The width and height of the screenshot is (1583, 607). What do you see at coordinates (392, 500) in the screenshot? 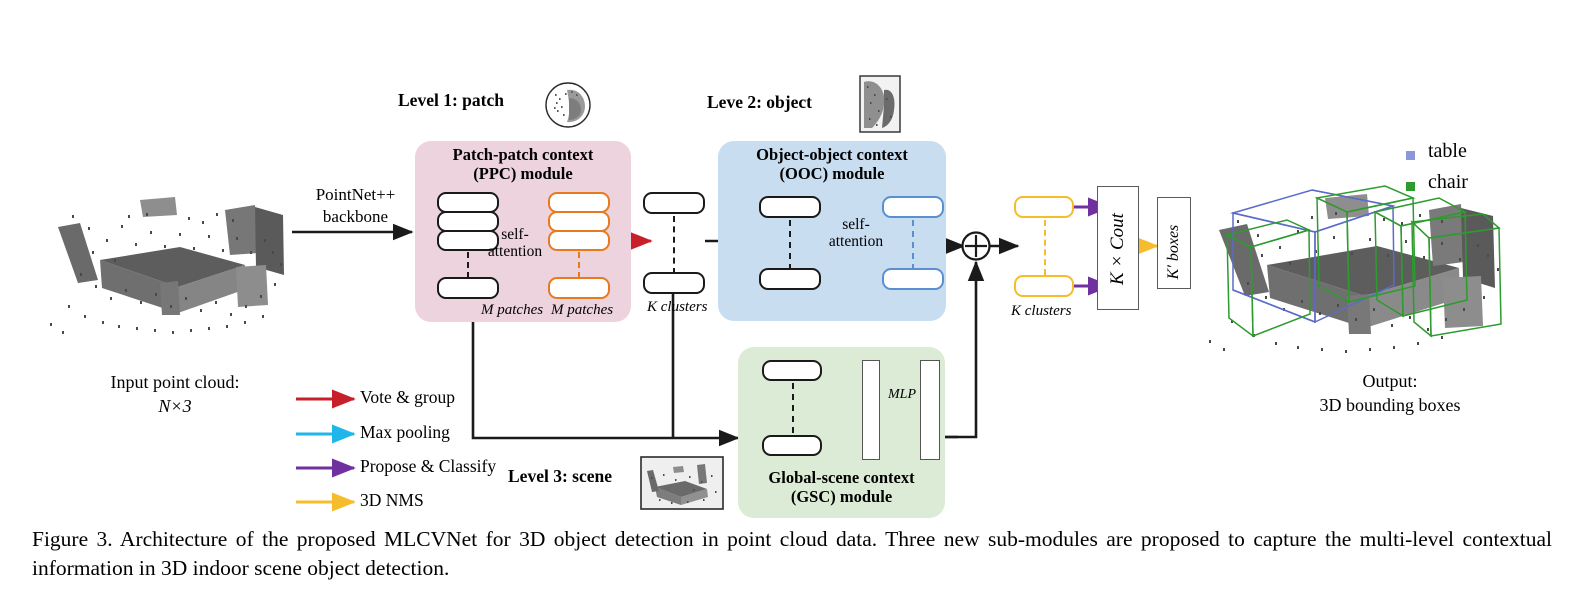
I see `legend-label-3d-nms: 3D NMS` at bounding box center [392, 500].